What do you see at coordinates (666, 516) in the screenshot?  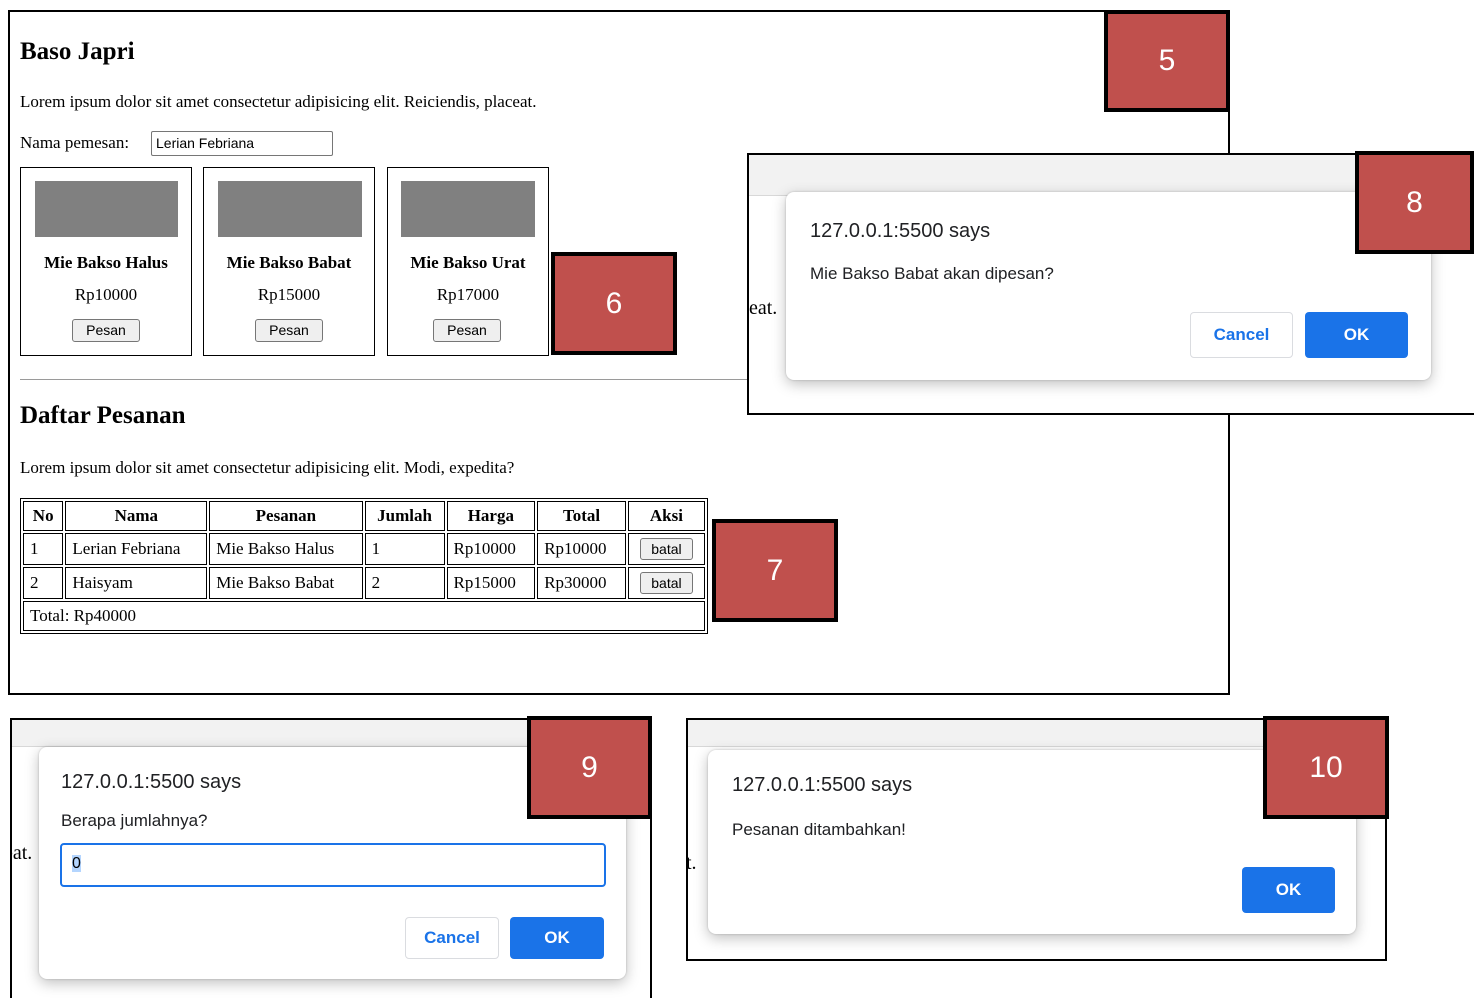 I see `col-header: Aksi` at bounding box center [666, 516].